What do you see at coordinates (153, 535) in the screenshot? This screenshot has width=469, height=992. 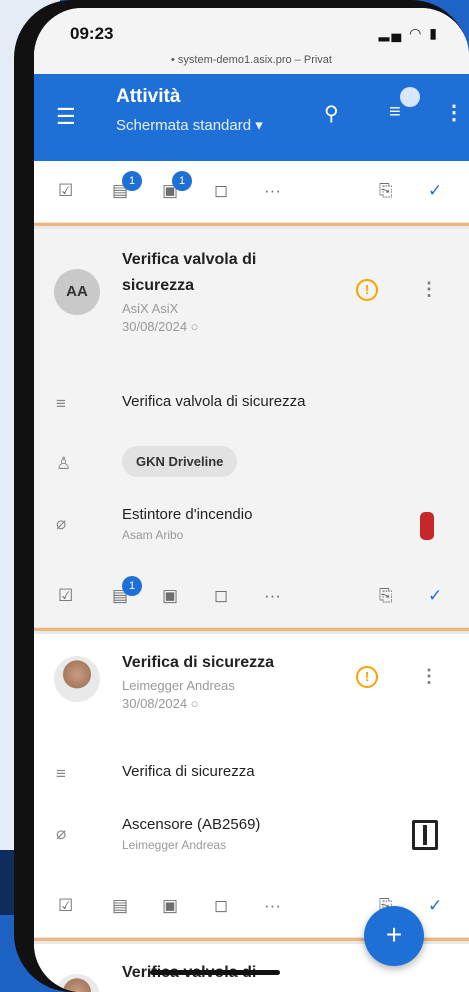 I see `object-owner: Asam Aribo` at bounding box center [153, 535].